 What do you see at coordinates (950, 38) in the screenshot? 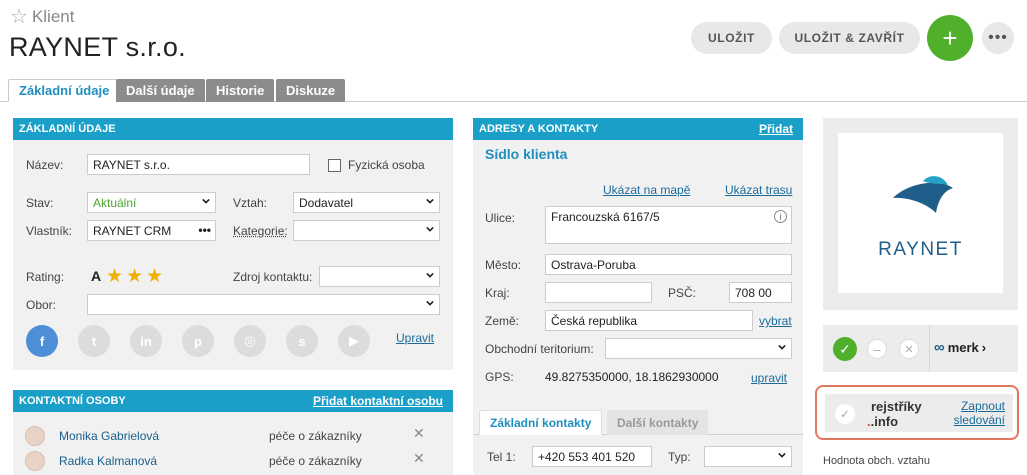
I see `add-button: +` at bounding box center [950, 38].